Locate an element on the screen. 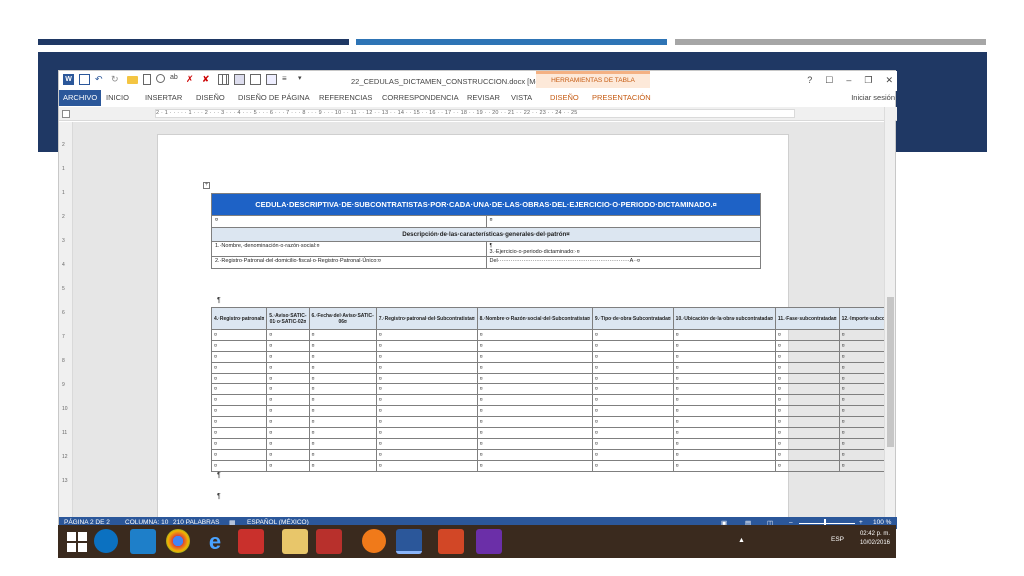 This screenshot has width=1024, height=576. minimize-button: – is located at coordinates (848, 80).